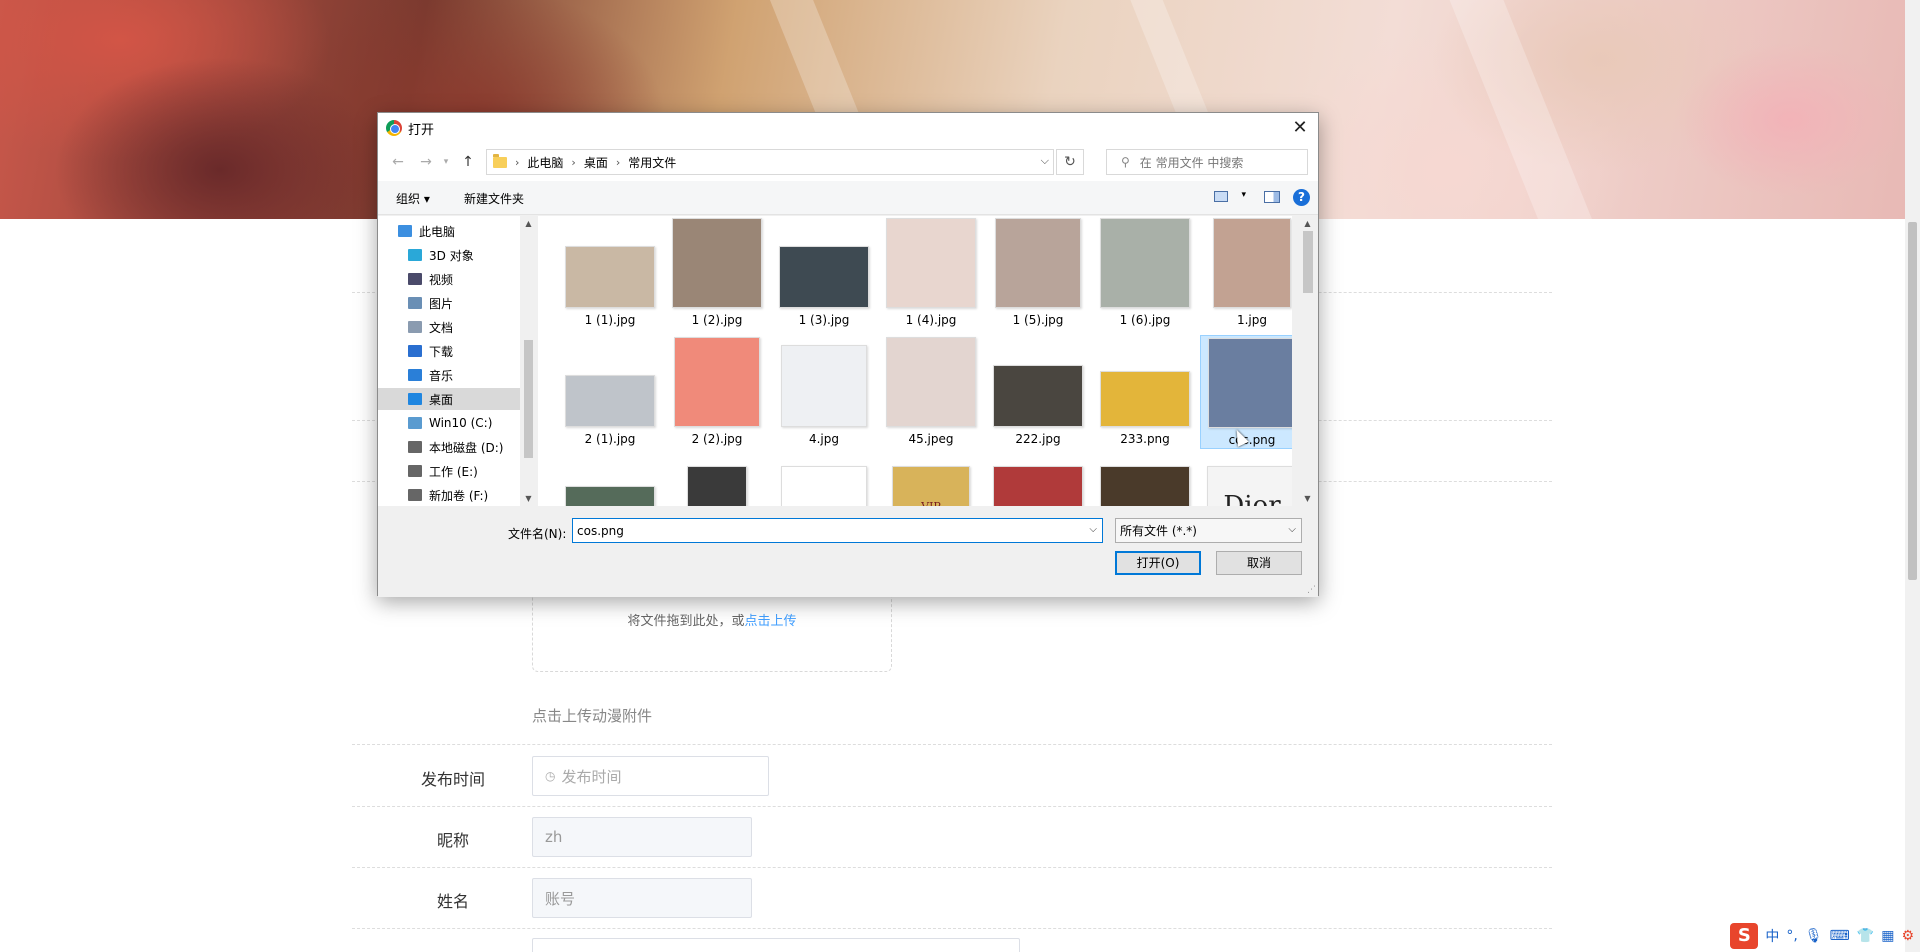 The width and height of the screenshot is (1920, 952). I want to click on next-input, so click(776, 945).